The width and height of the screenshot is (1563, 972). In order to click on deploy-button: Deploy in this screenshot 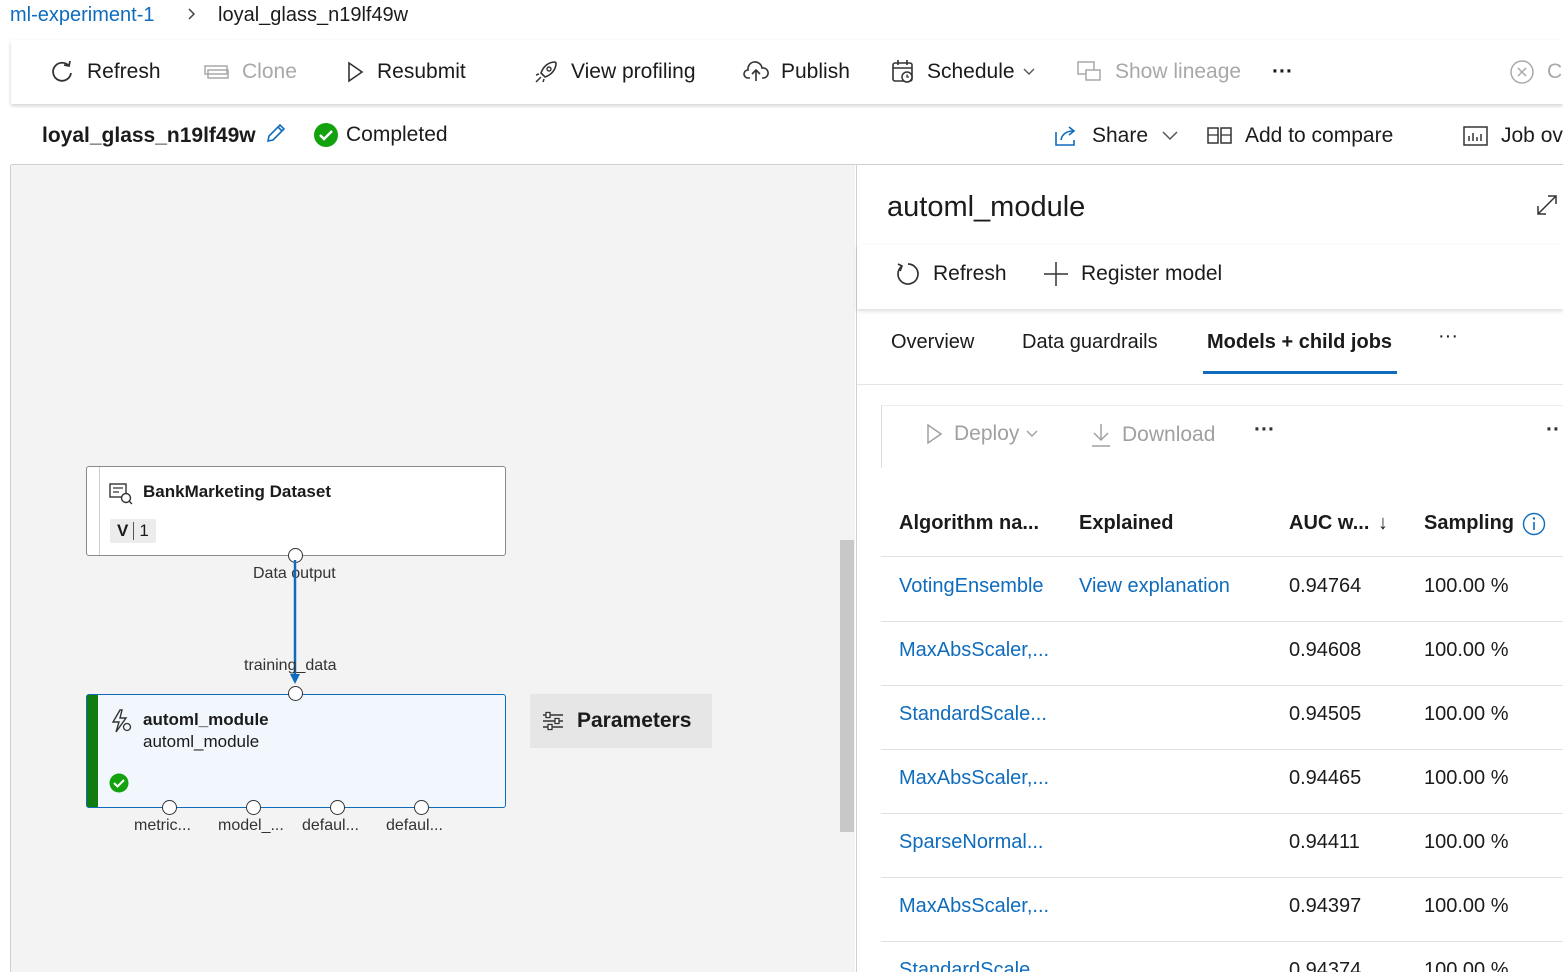, I will do `click(981, 434)`.